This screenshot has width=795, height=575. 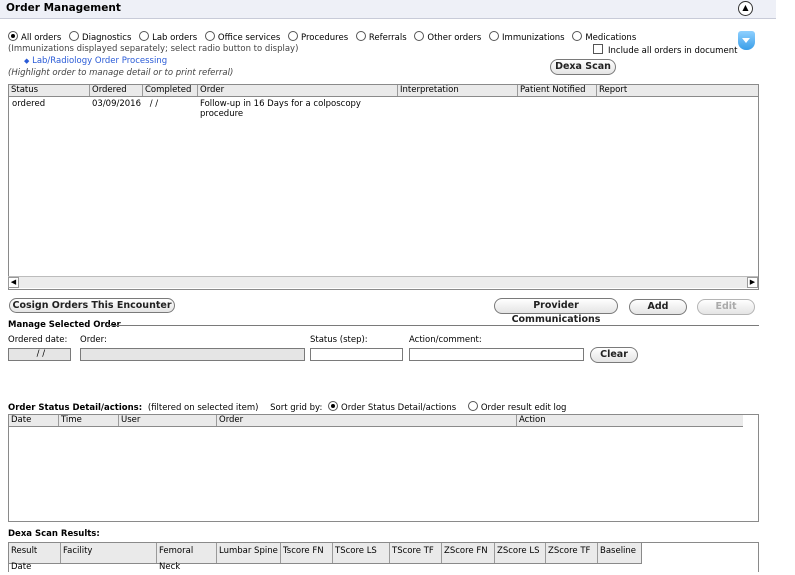 I want to click on radio-referrals: Referrals, so click(x=381, y=37).